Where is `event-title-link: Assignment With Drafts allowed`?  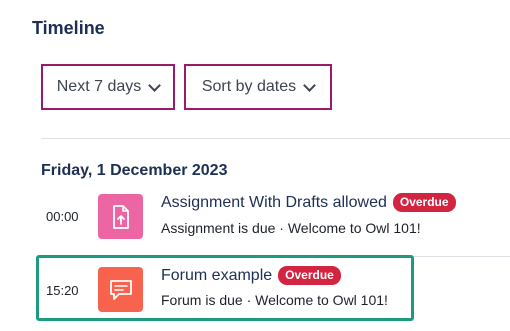 event-title-link: Assignment With Drafts allowed is located at coordinates (274, 203).